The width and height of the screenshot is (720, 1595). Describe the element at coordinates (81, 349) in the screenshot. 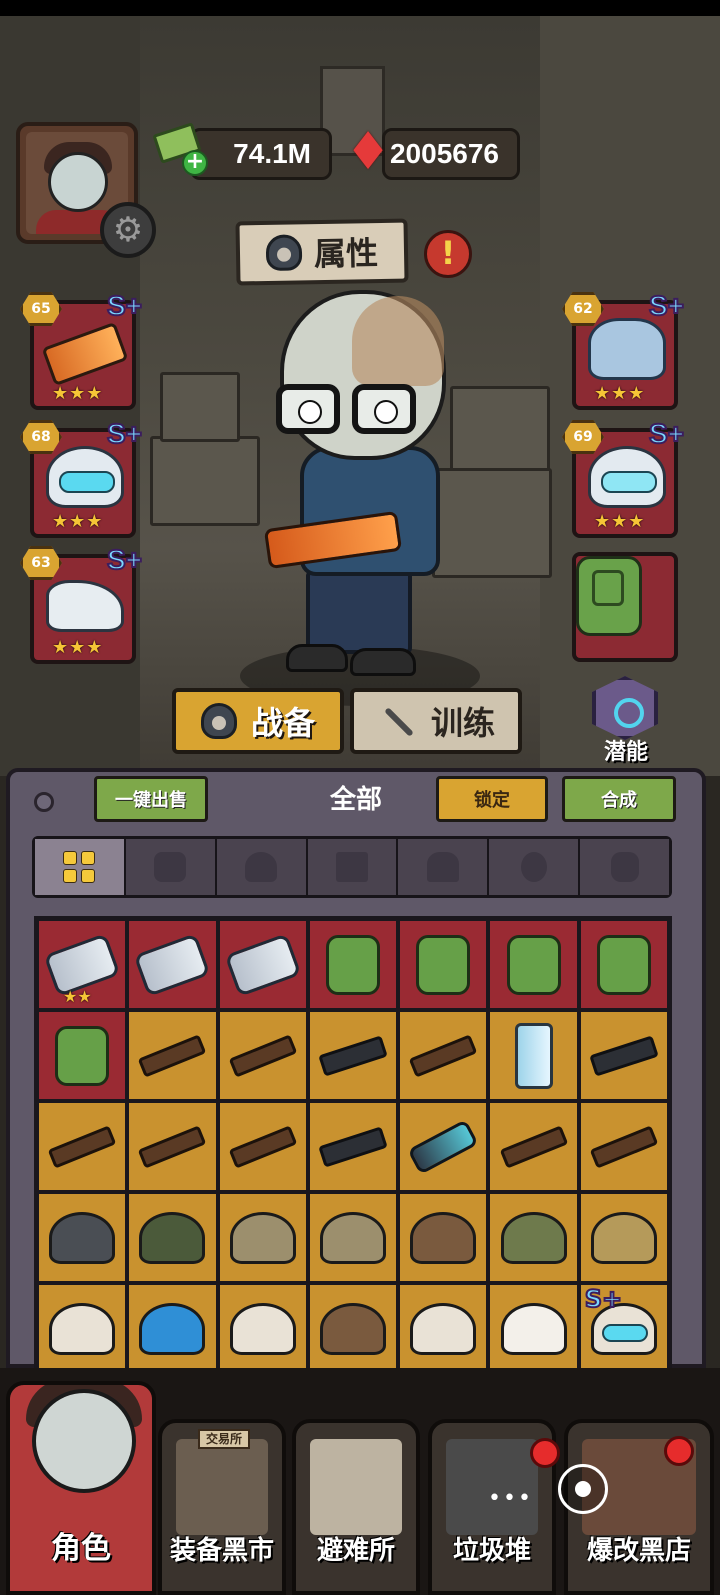

I see `equip-slot-weapon: 65 S+ ★★★` at that location.